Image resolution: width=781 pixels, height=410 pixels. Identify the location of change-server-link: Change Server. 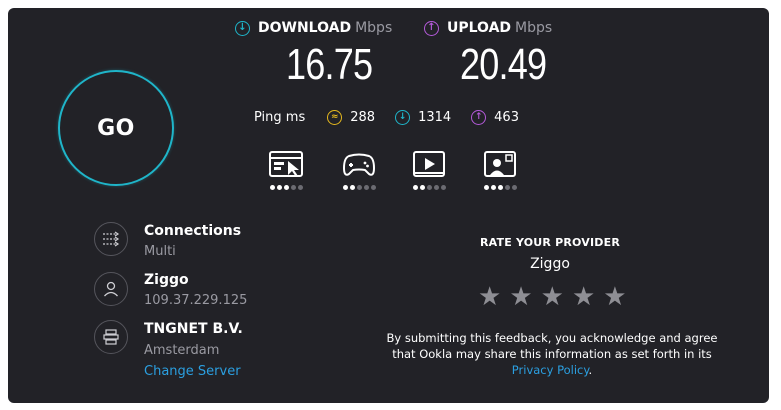
(192, 371).